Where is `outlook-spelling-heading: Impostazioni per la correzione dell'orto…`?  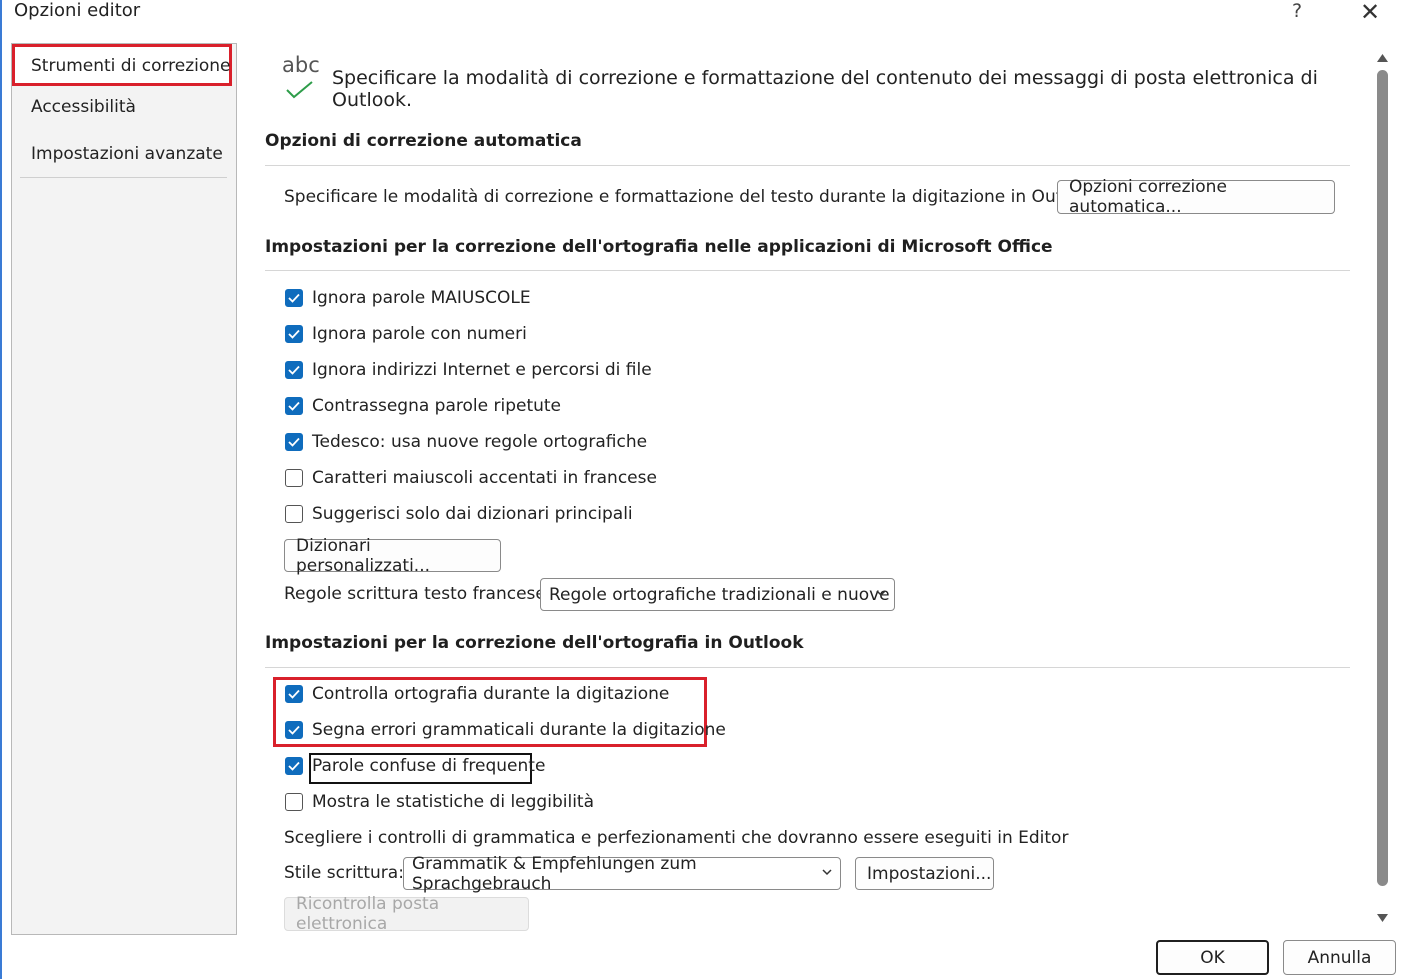
outlook-spelling-heading: Impostazioni per la correzione dell'orto… is located at coordinates (534, 643).